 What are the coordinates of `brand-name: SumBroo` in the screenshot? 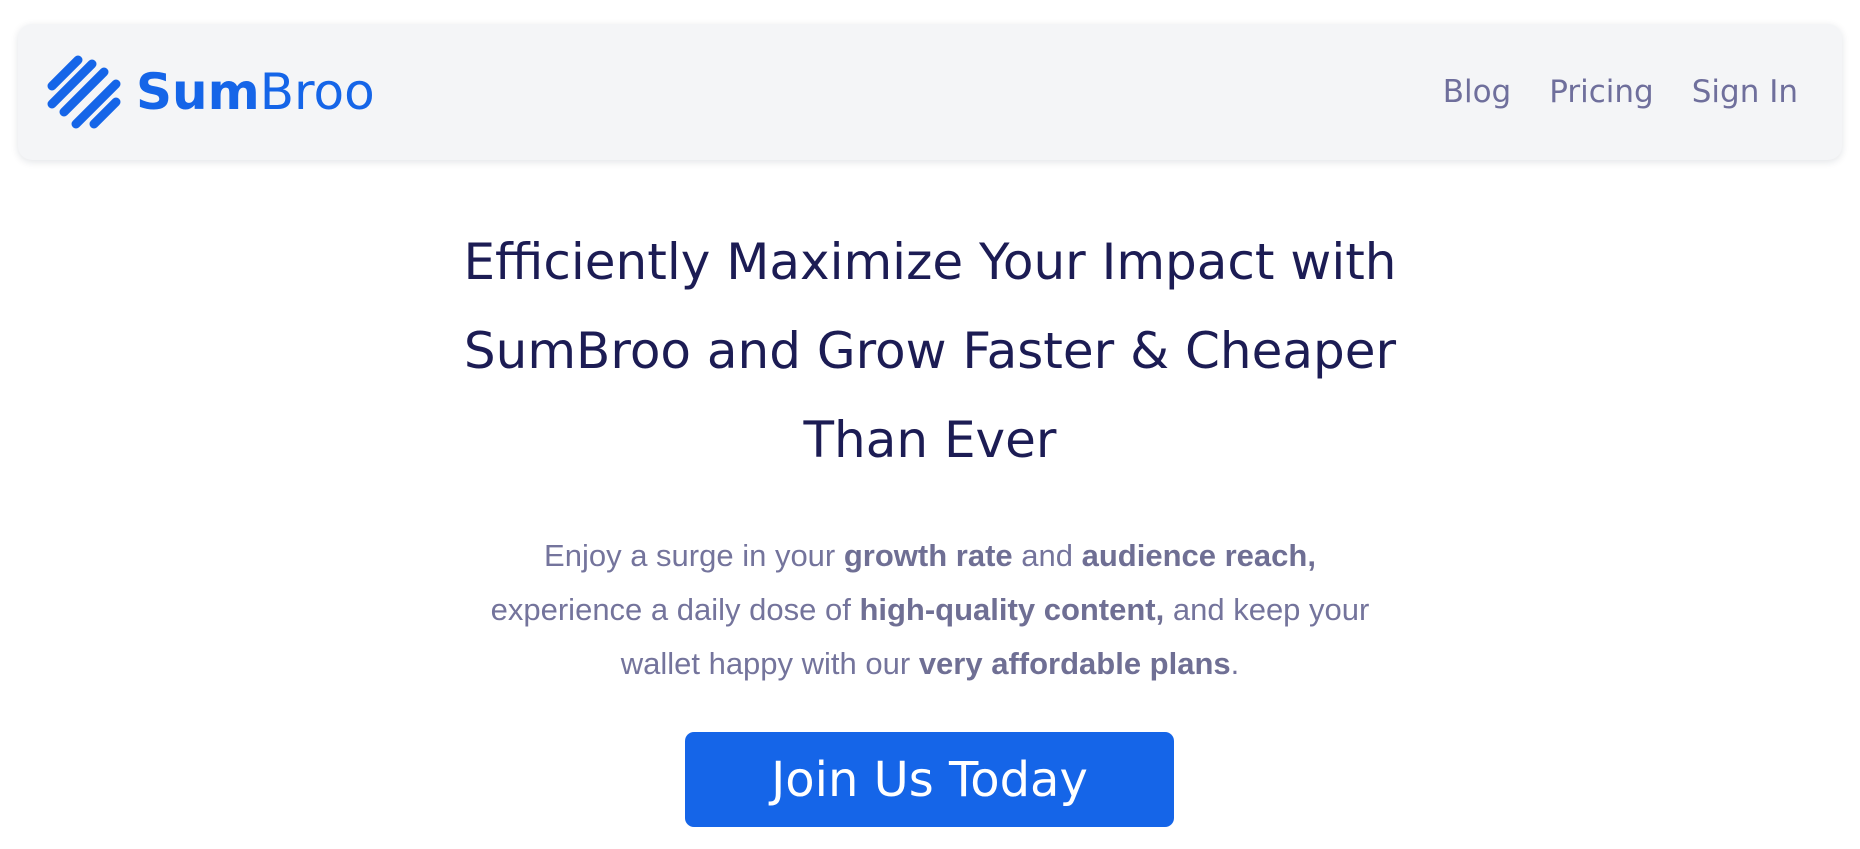 It's located at (255, 92).